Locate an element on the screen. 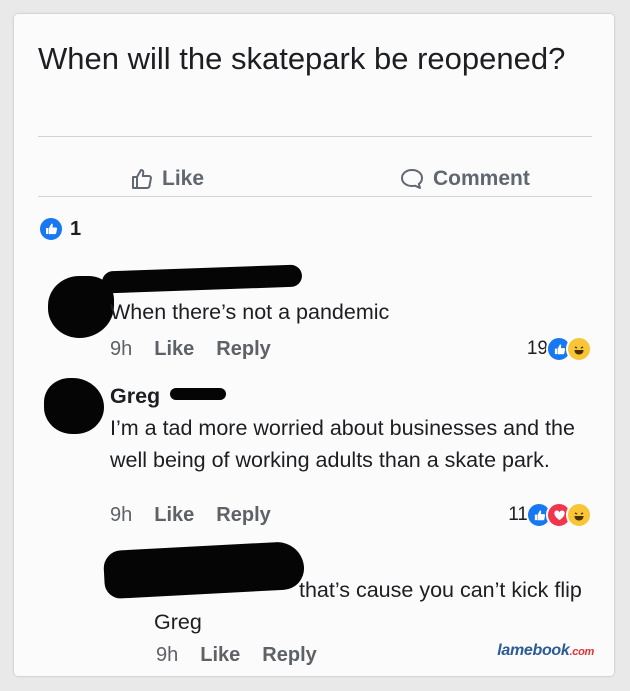 This screenshot has width=630, height=691. comment-button: Comment is located at coordinates (464, 179).